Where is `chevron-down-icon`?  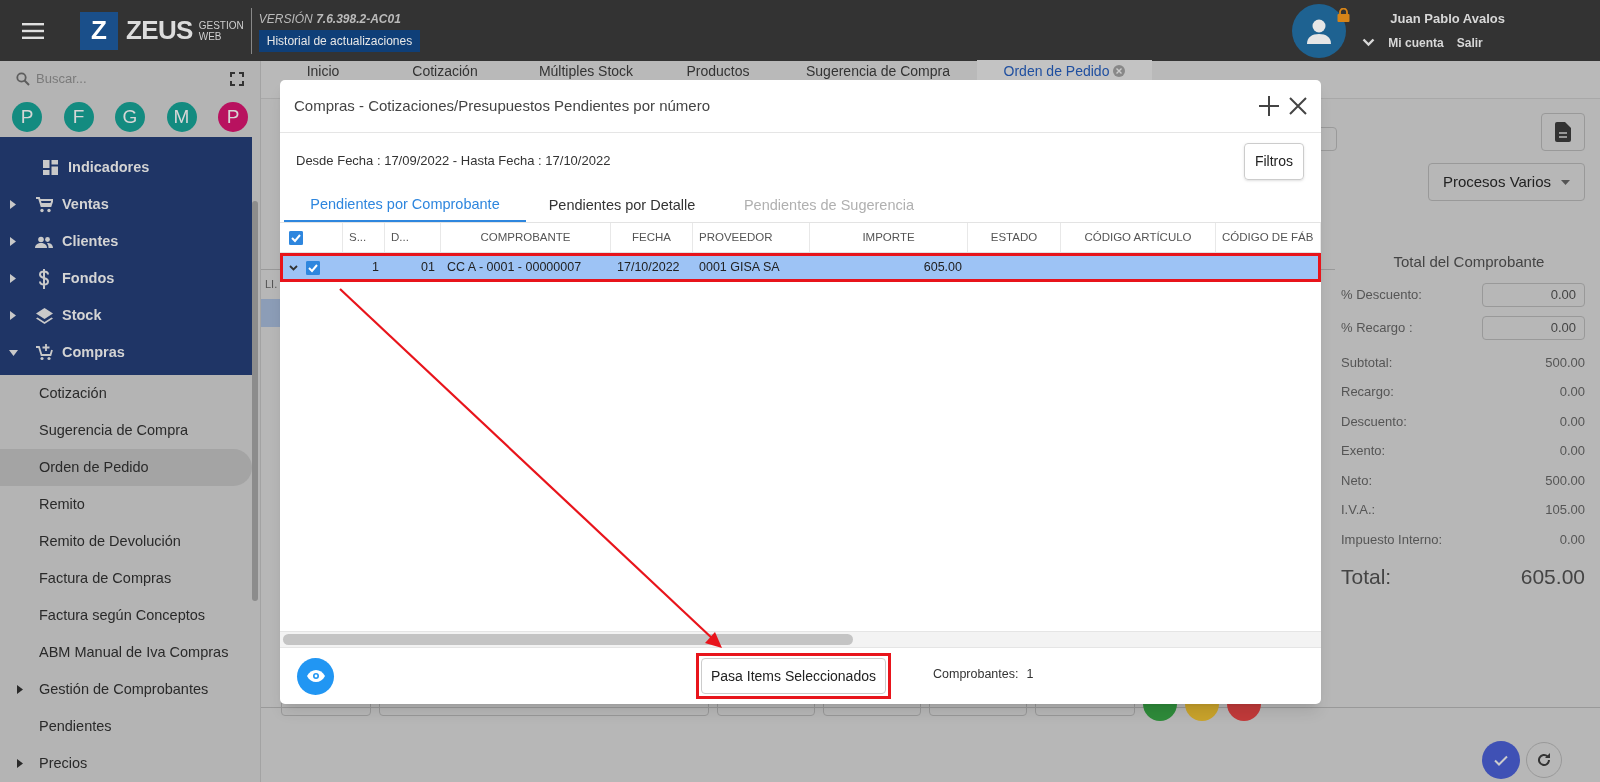 chevron-down-icon is located at coordinates (293, 267).